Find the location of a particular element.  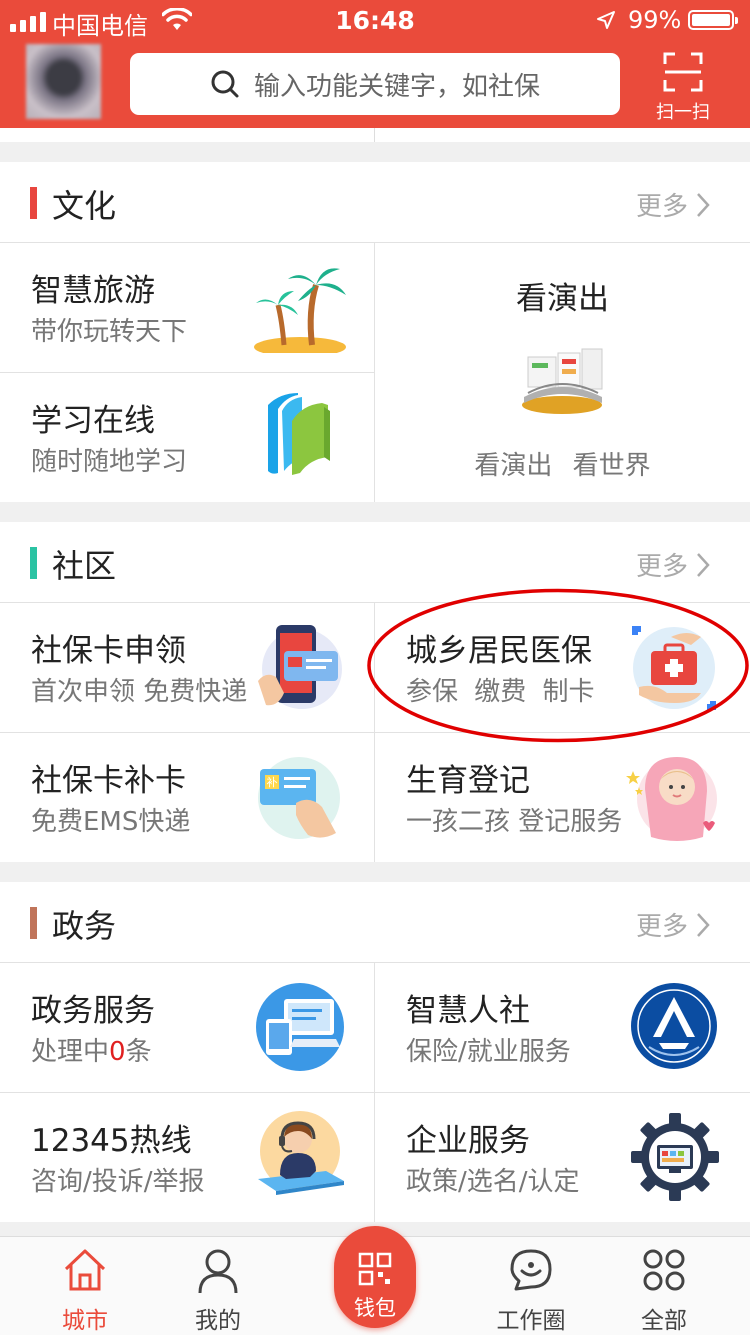

service-tile-ss-card-apply: 社保卡申领 首次申领 免费快递 is located at coordinates (187, 667).